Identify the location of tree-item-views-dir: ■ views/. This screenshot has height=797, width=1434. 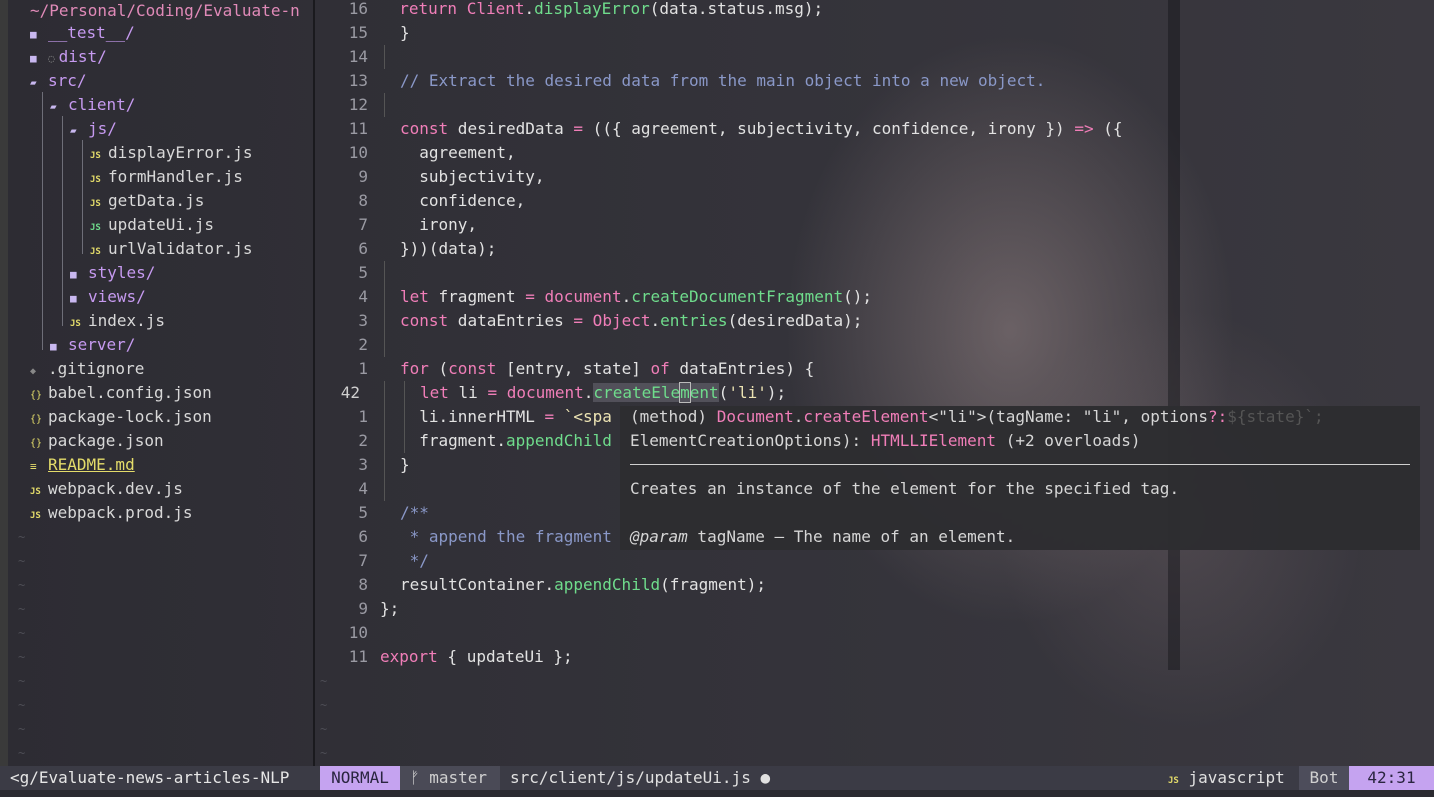
(108, 297).